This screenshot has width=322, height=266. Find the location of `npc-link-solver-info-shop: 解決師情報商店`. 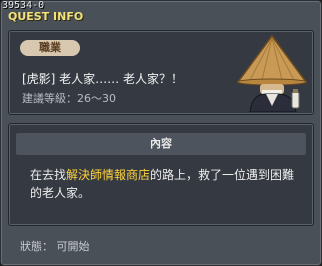

npc-link-solver-info-shop: 解決師情報商店 is located at coordinates (108, 175).